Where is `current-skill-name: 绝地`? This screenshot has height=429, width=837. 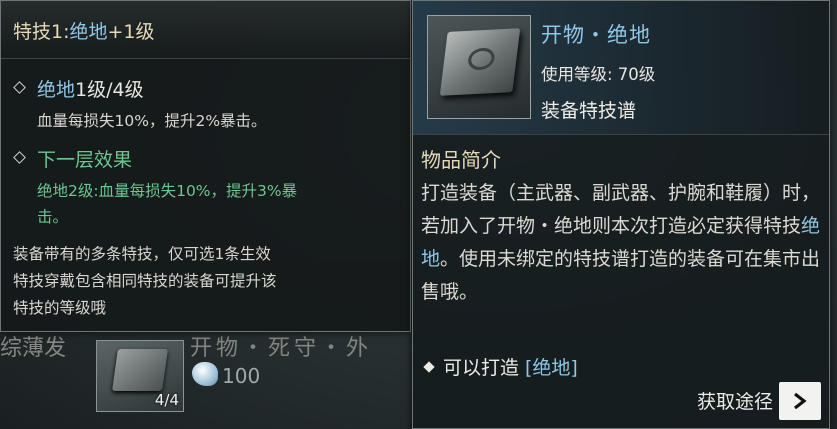 current-skill-name: 绝地 is located at coordinates (56, 90).